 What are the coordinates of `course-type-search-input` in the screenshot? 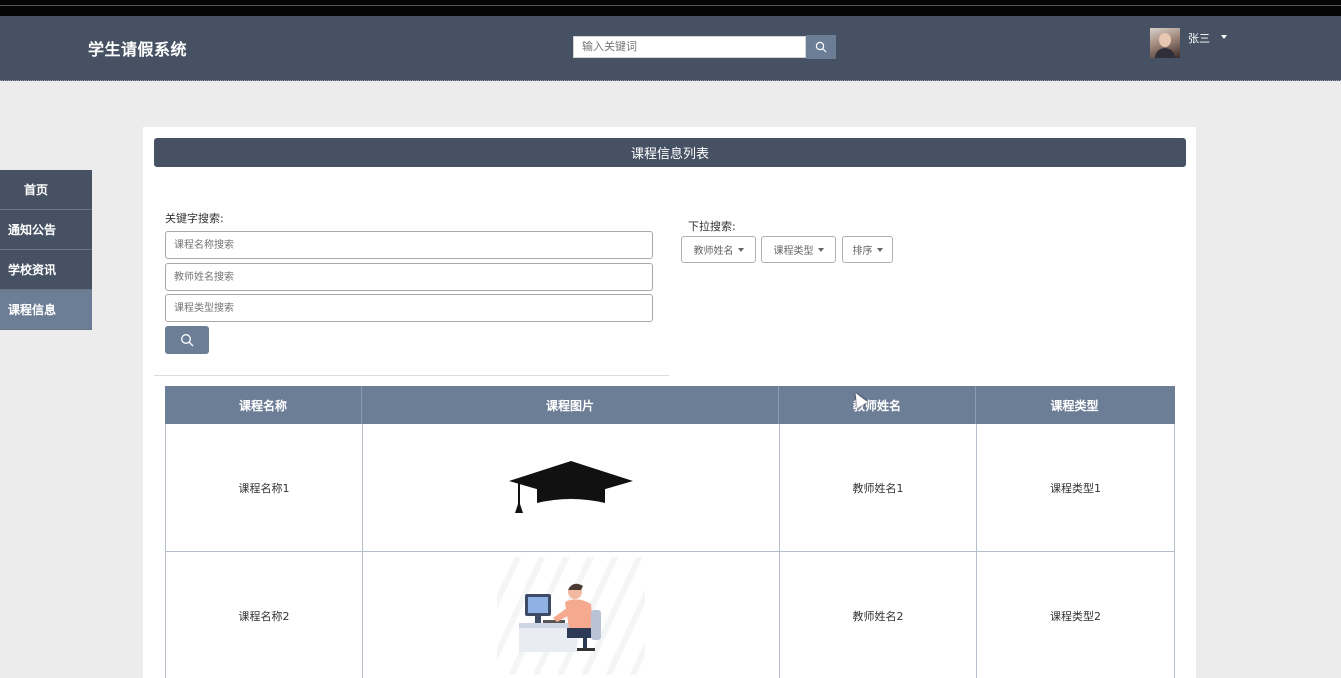 It's located at (409, 308).